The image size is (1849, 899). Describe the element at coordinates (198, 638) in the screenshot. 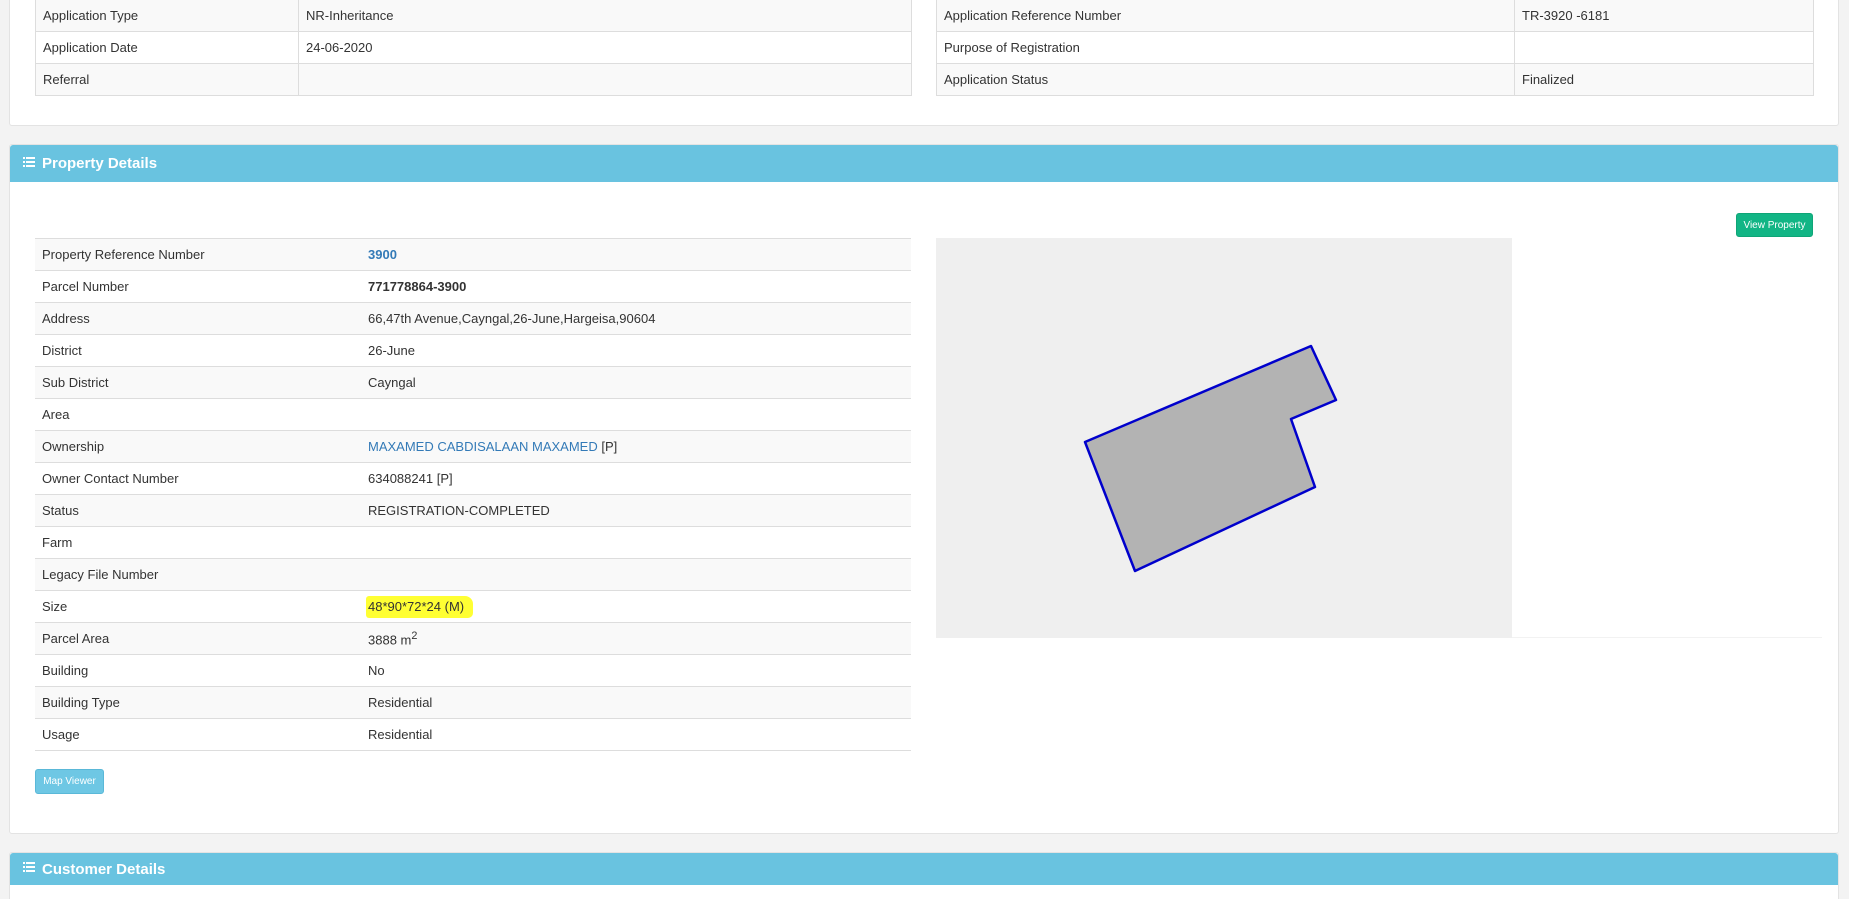

I see `row-label: Parcel Area` at that location.